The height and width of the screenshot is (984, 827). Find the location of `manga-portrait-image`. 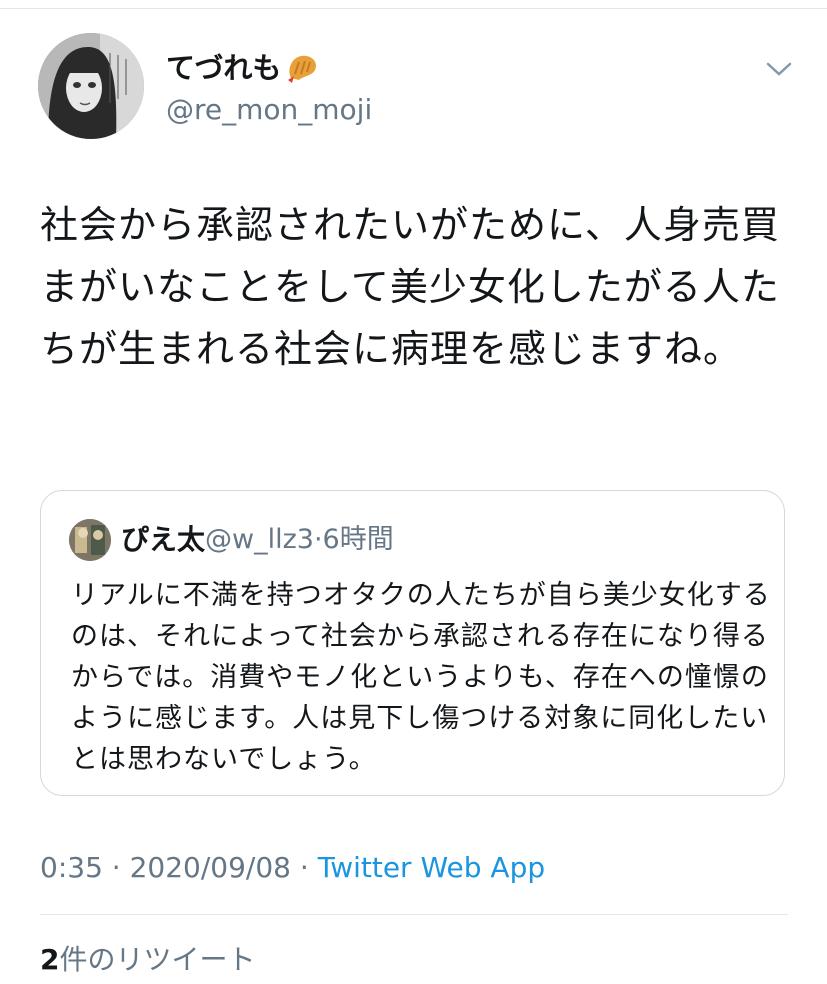

manga-portrait-image is located at coordinates (91, 86).